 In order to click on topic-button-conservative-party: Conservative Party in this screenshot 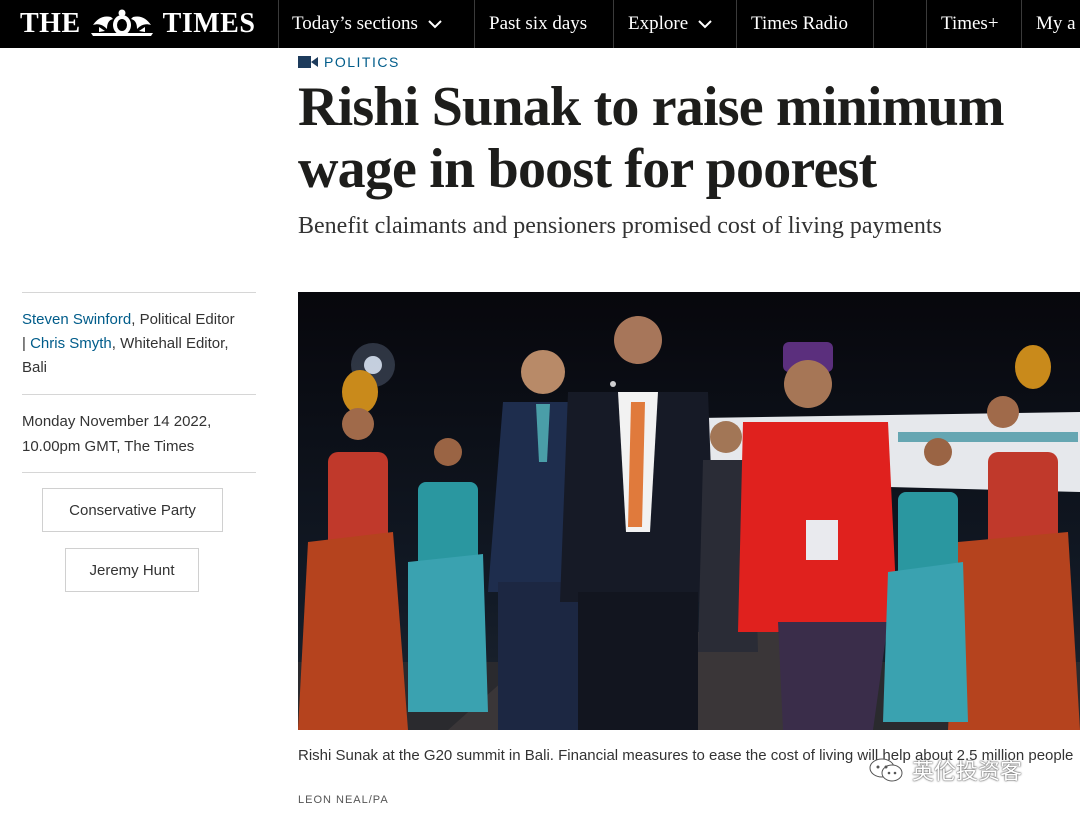, I will do `click(132, 510)`.